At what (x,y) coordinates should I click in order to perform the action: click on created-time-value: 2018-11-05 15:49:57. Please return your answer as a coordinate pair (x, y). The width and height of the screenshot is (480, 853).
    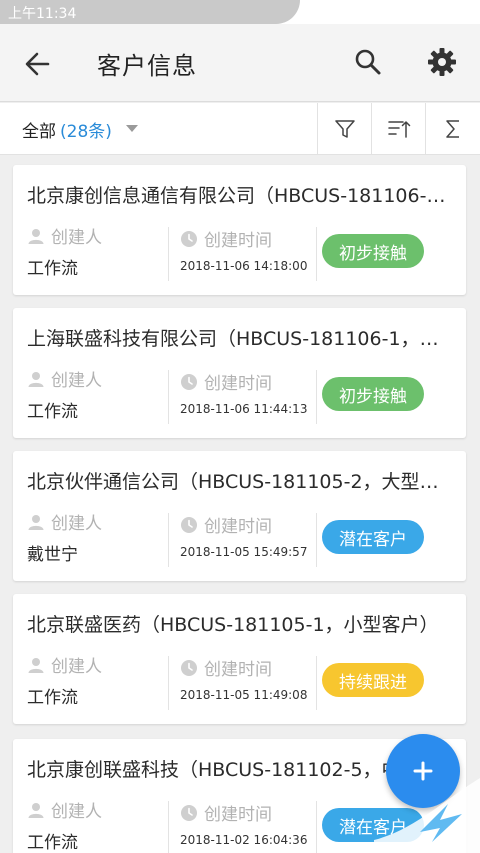
    Looking at the image, I should click on (244, 552).